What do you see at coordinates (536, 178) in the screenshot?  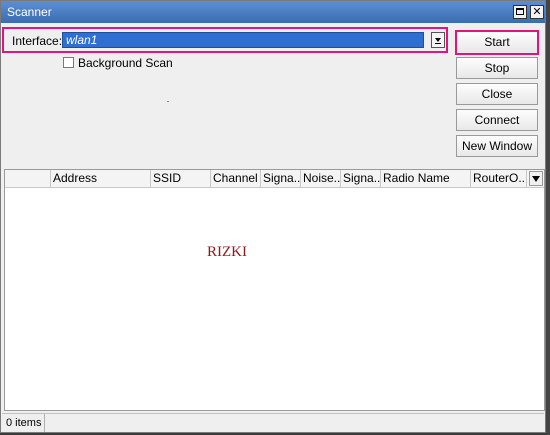 I see `column-menu-icon` at bounding box center [536, 178].